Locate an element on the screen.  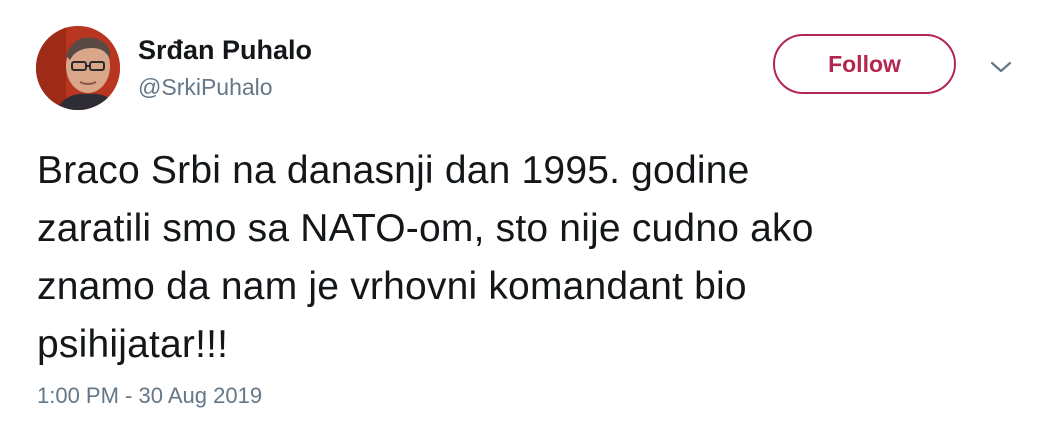
follow-button: Follow is located at coordinates (864, 64).